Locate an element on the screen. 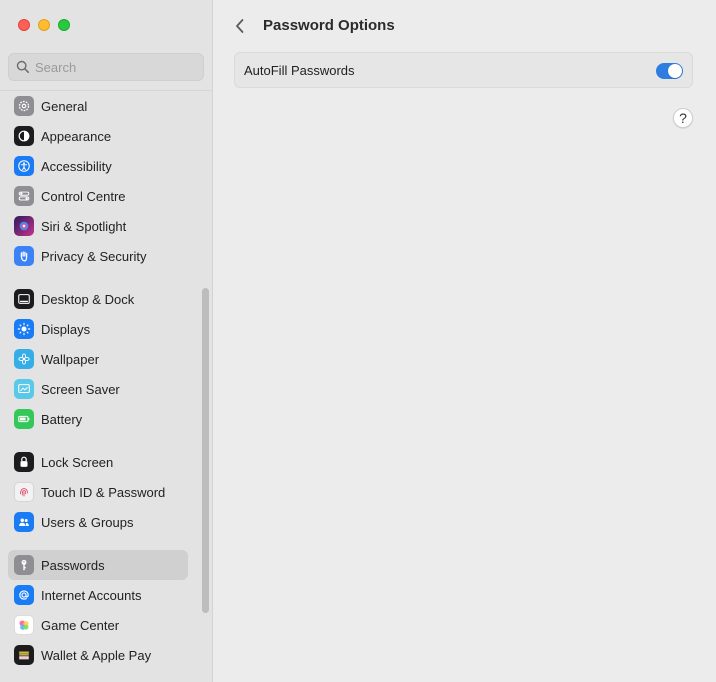  screensaver-icon is located at coordinates (24, 389).